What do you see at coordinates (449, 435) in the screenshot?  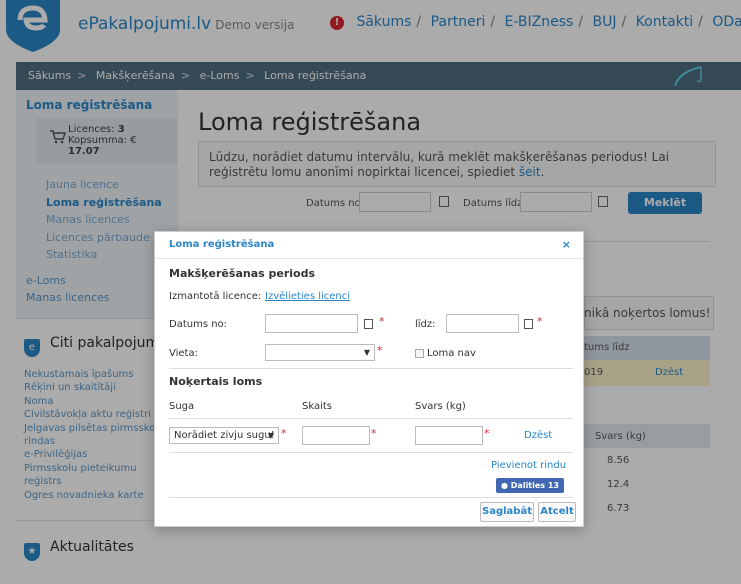 I see `weight-input` at bounding box center [449, 435].